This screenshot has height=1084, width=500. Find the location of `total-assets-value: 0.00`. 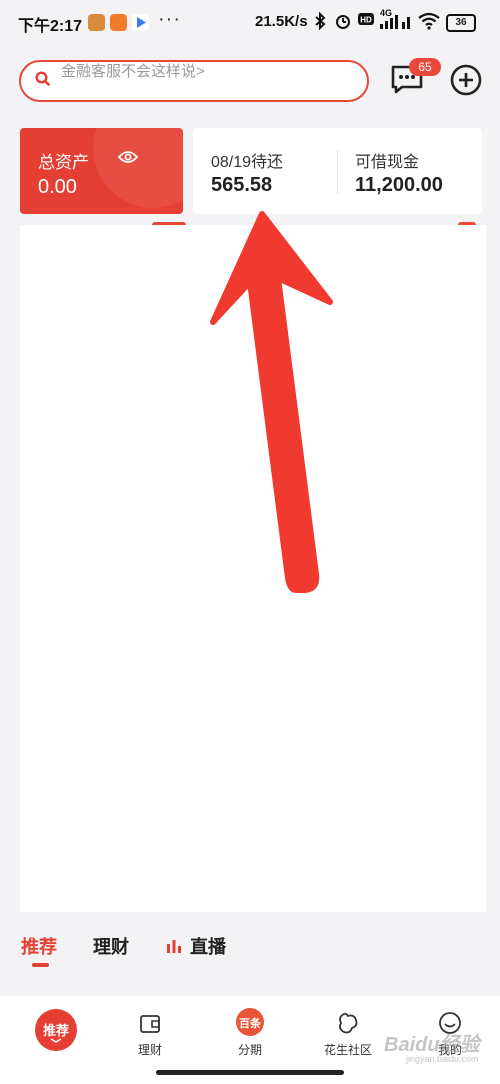

total-assets-value: 0.00 is located at coordinates (57, 187).